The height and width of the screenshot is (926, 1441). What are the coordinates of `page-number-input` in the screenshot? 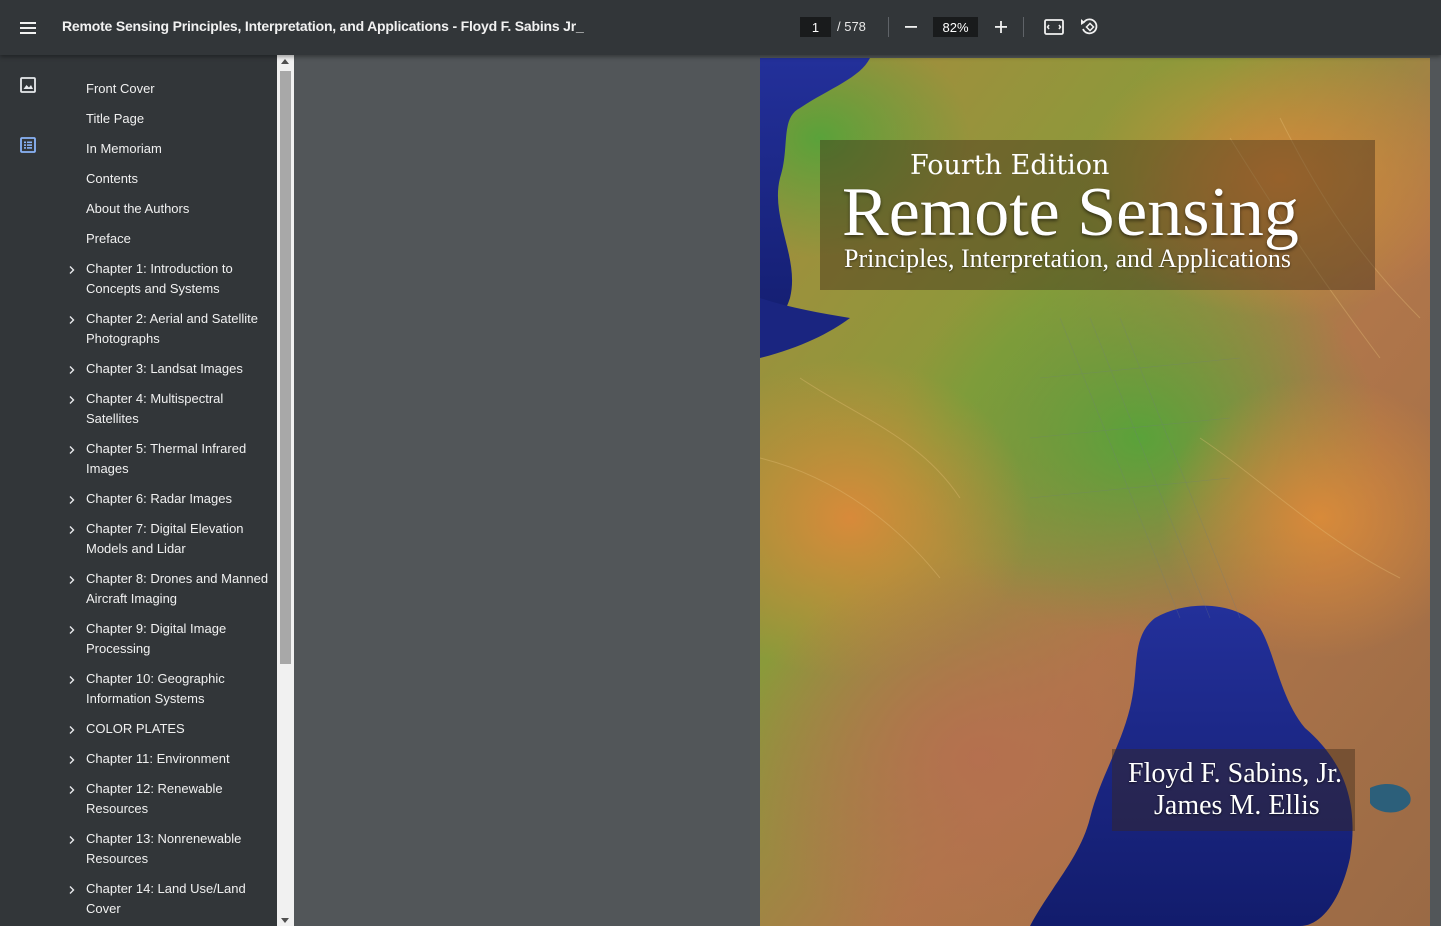 It's located at (815, 27).